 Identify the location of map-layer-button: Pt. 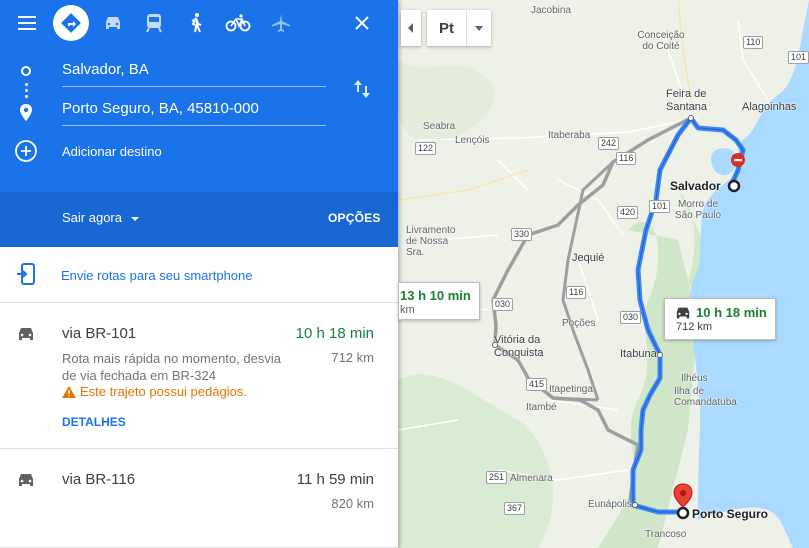
(459, 28).